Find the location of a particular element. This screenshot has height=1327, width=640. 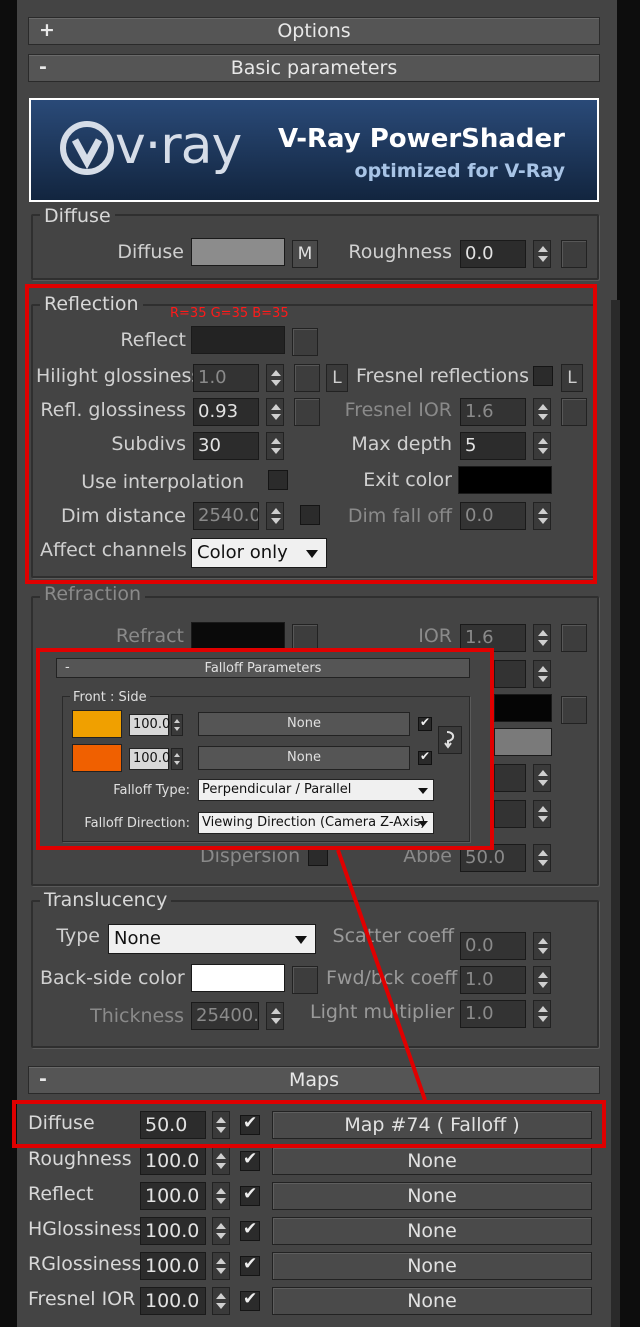

scrollbar is located at coordinates (615, 813).